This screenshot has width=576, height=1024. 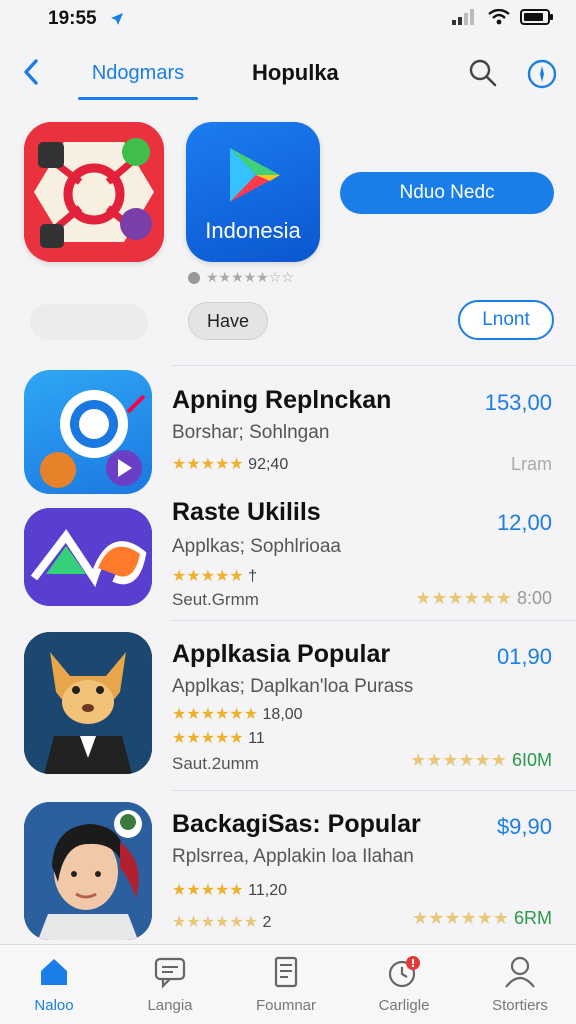 I want to click on app-rating-count: †, so click(x=253, y=576).